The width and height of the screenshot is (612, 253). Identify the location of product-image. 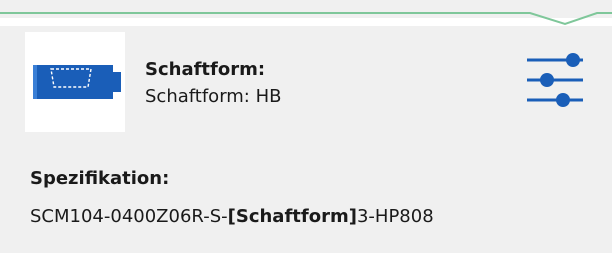
(75, 82).